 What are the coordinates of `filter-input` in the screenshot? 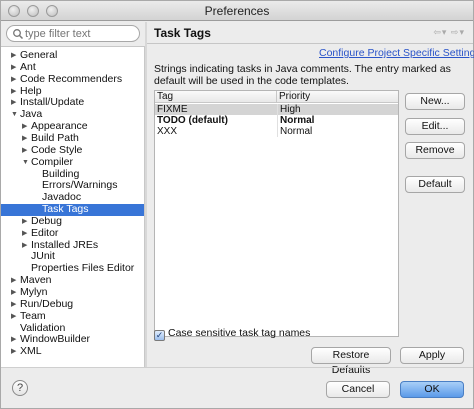 It's located at (80, 33).